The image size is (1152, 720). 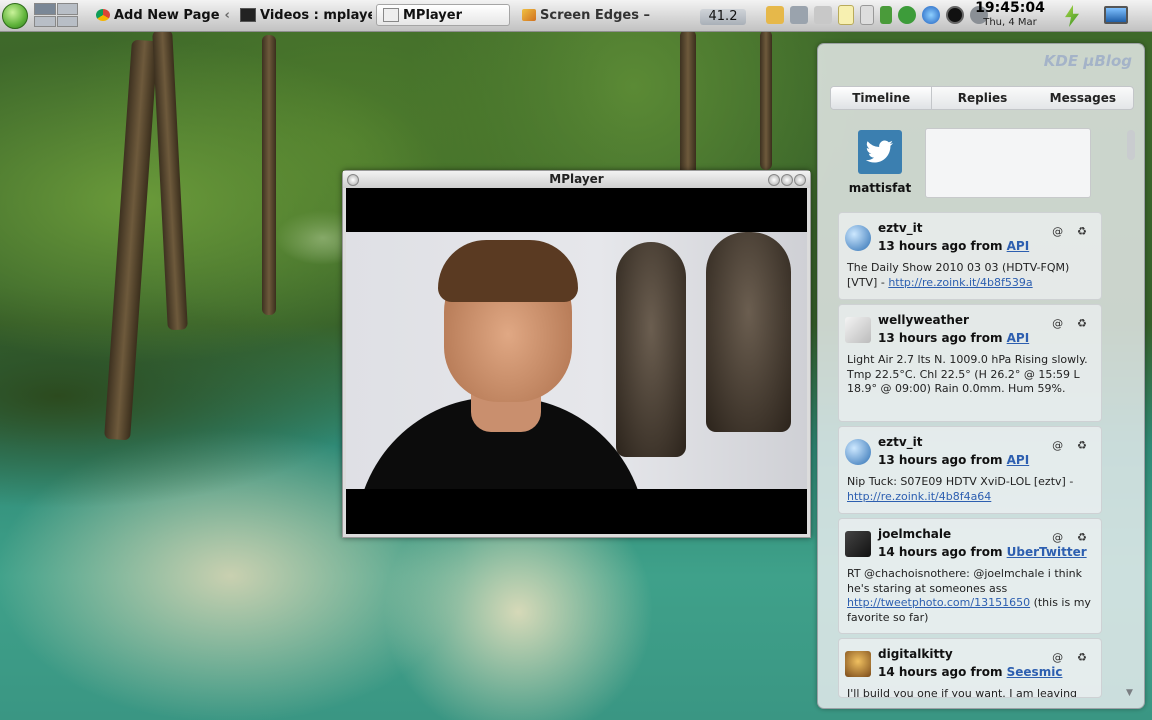 What do you see at coordinates (919, 496) in the screenshot?
I see `post-link: http://re.zoink.it/4b8f4a64` at bounding box center [919, 496].